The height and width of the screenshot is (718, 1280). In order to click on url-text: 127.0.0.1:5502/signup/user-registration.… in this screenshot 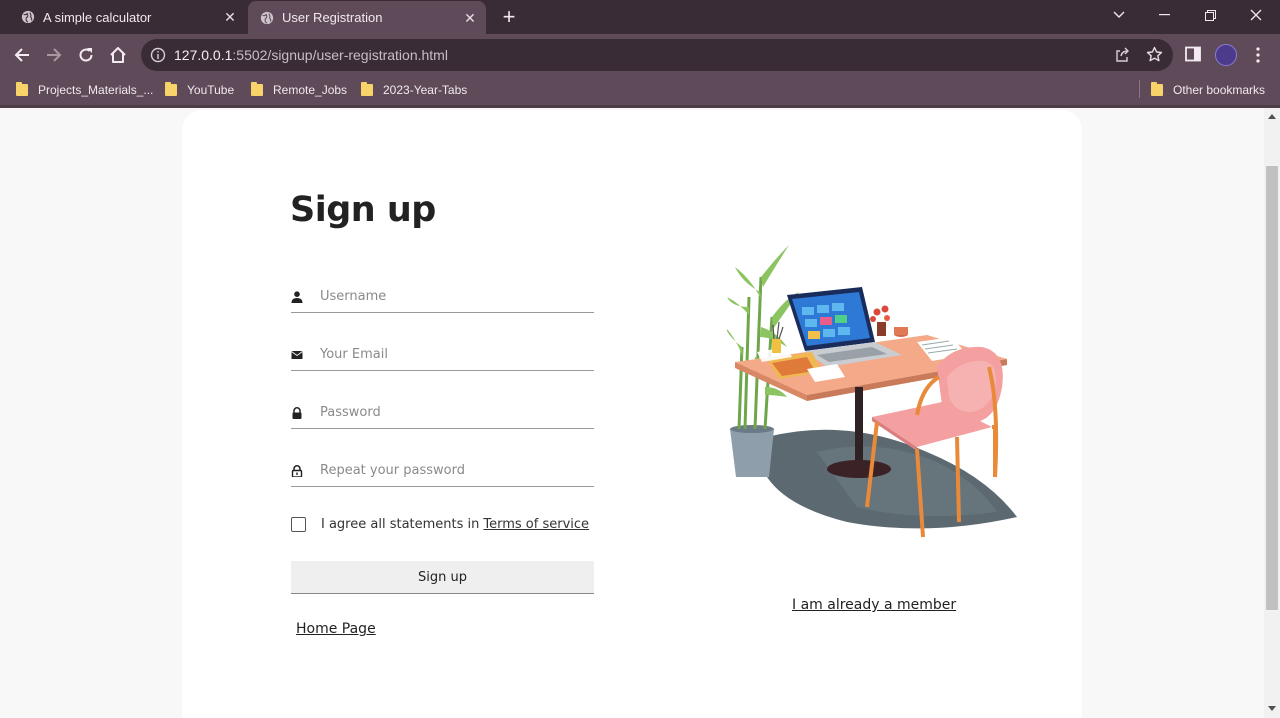, I will do `click(311, 55)`.